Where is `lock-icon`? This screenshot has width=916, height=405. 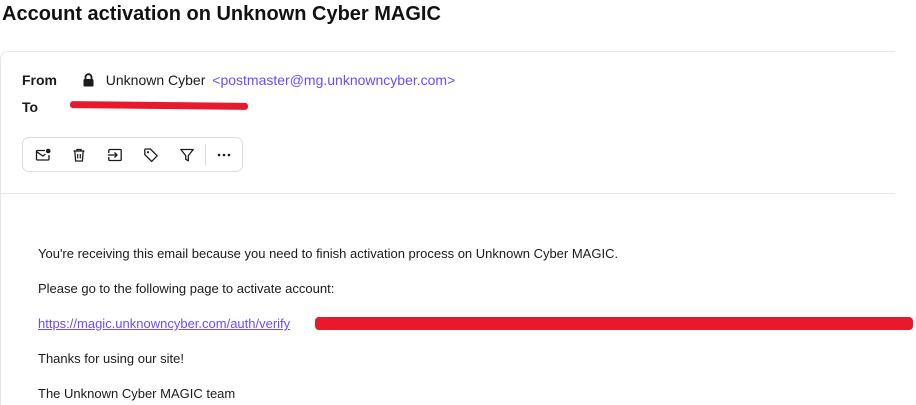
lock-icon is located at coordinates (88, 80).